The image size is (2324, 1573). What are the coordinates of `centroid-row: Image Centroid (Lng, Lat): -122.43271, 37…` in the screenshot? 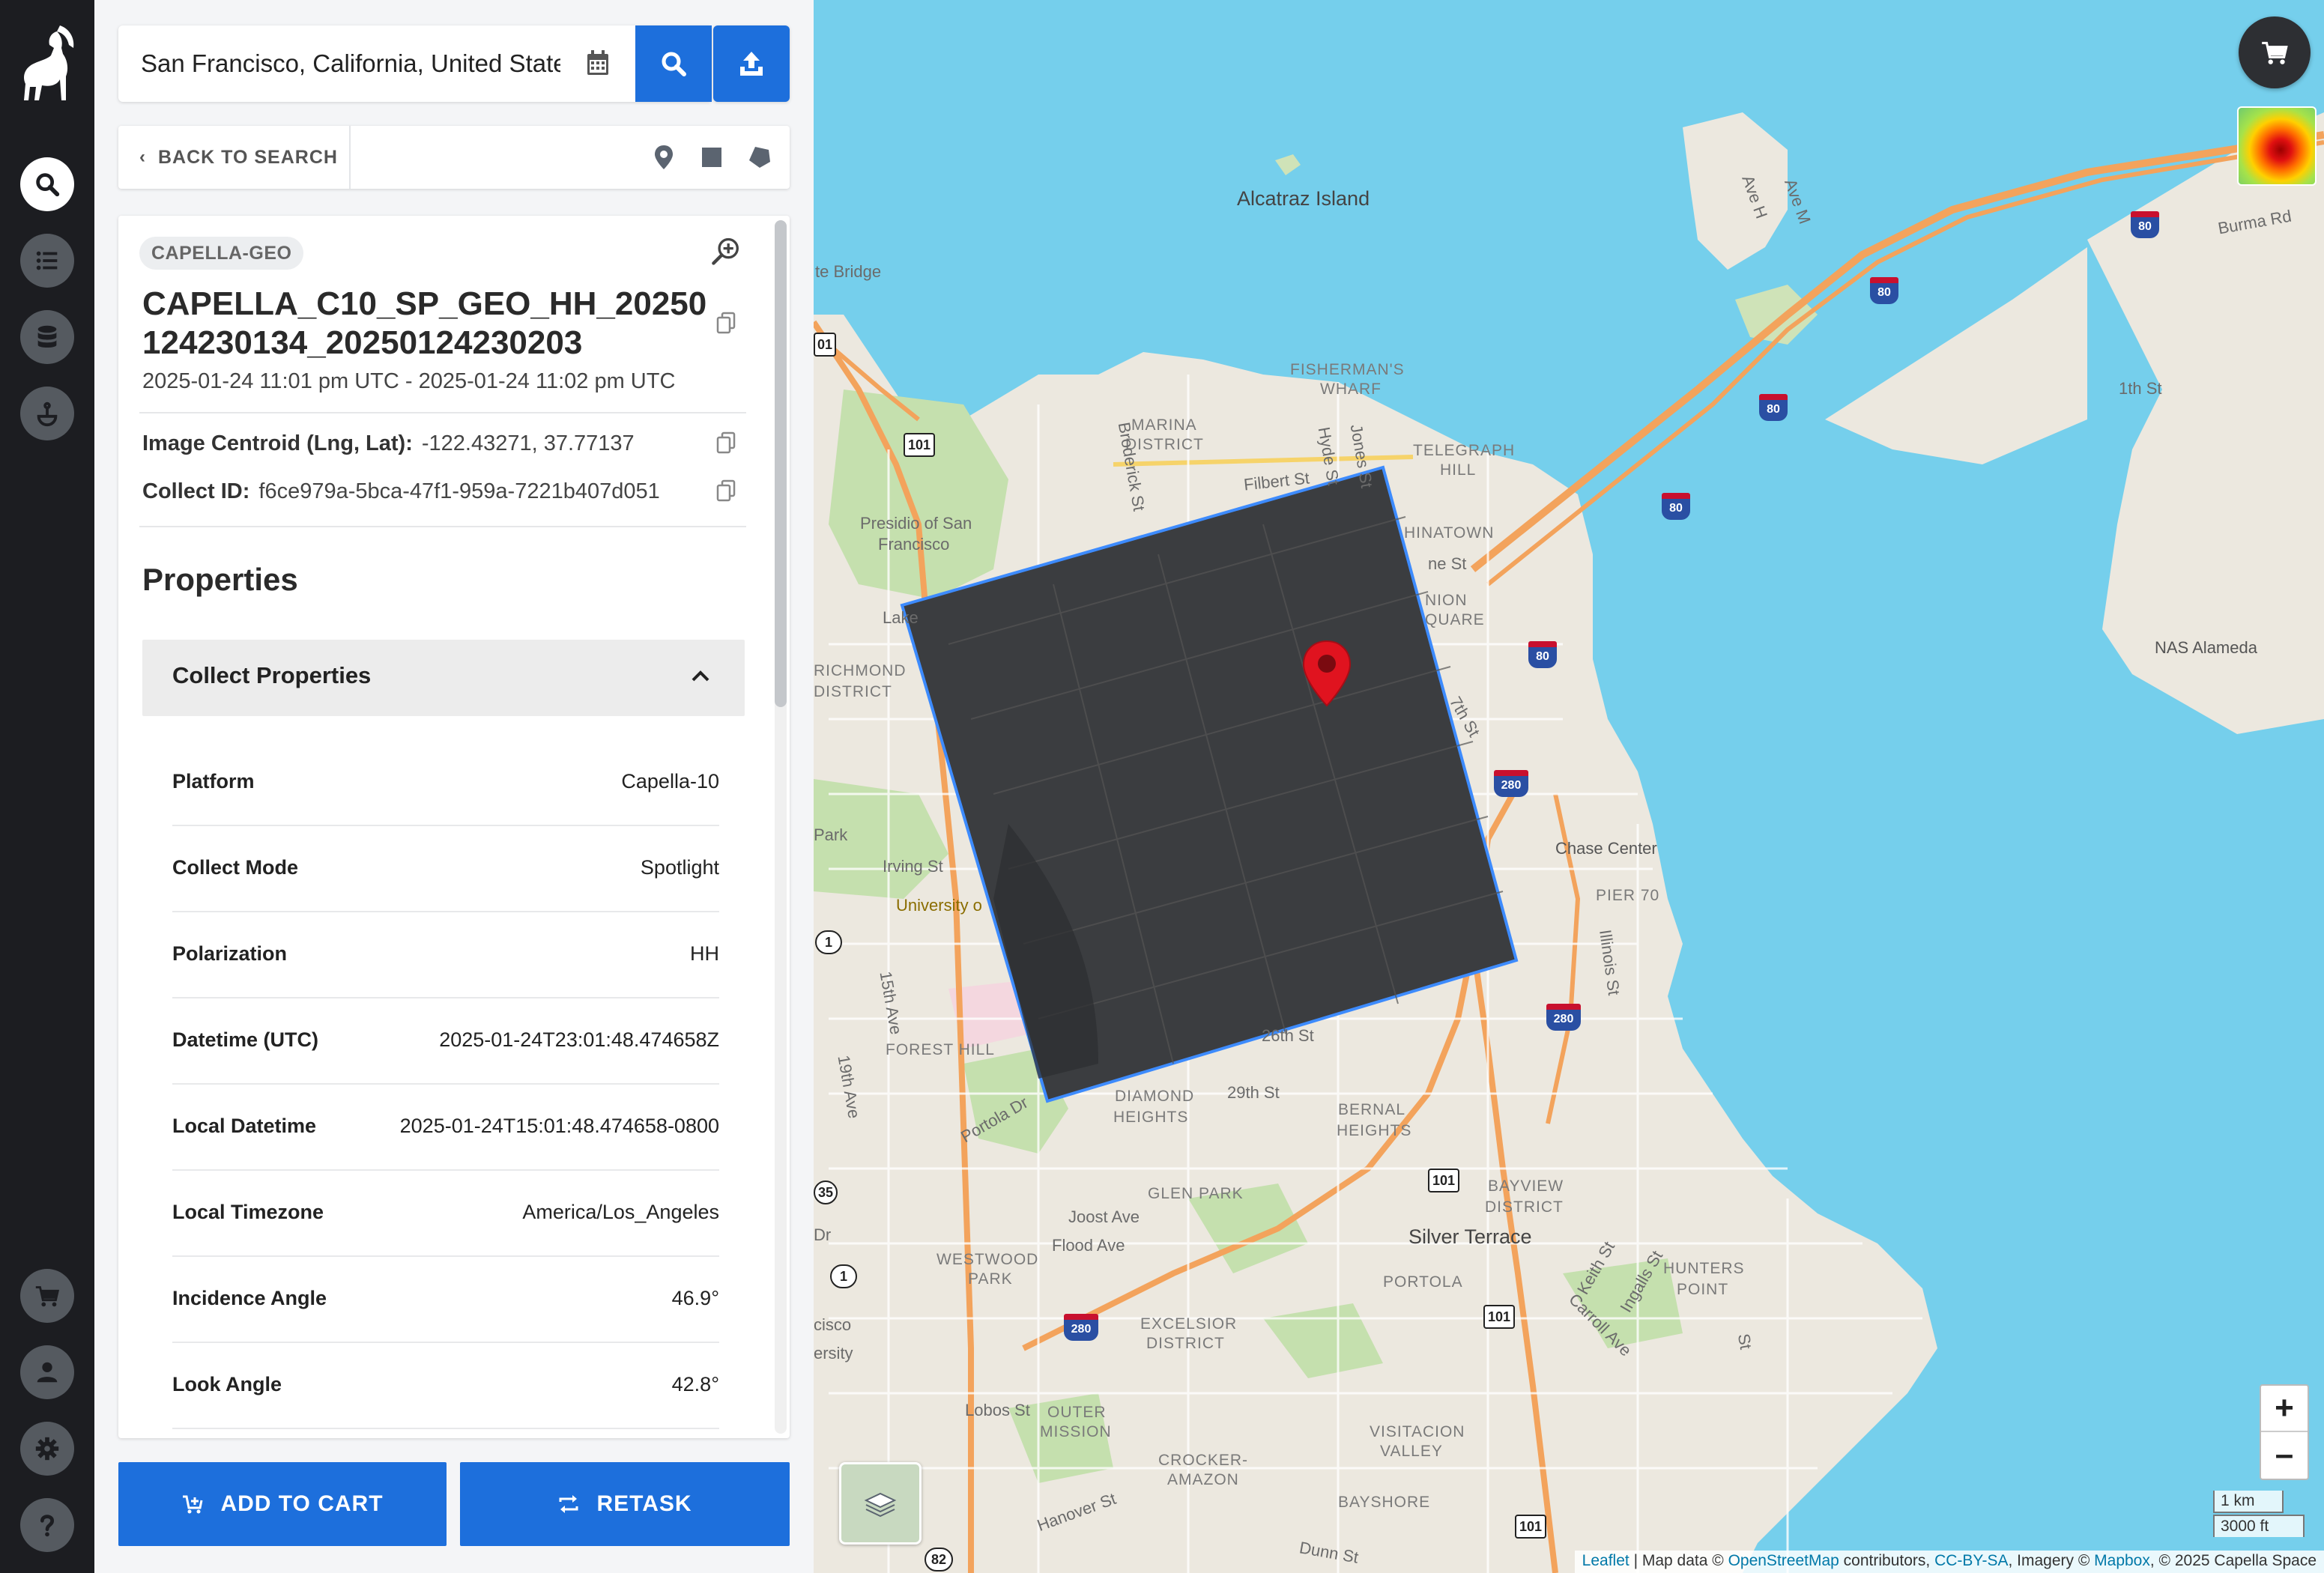 It's located at (388, 443).